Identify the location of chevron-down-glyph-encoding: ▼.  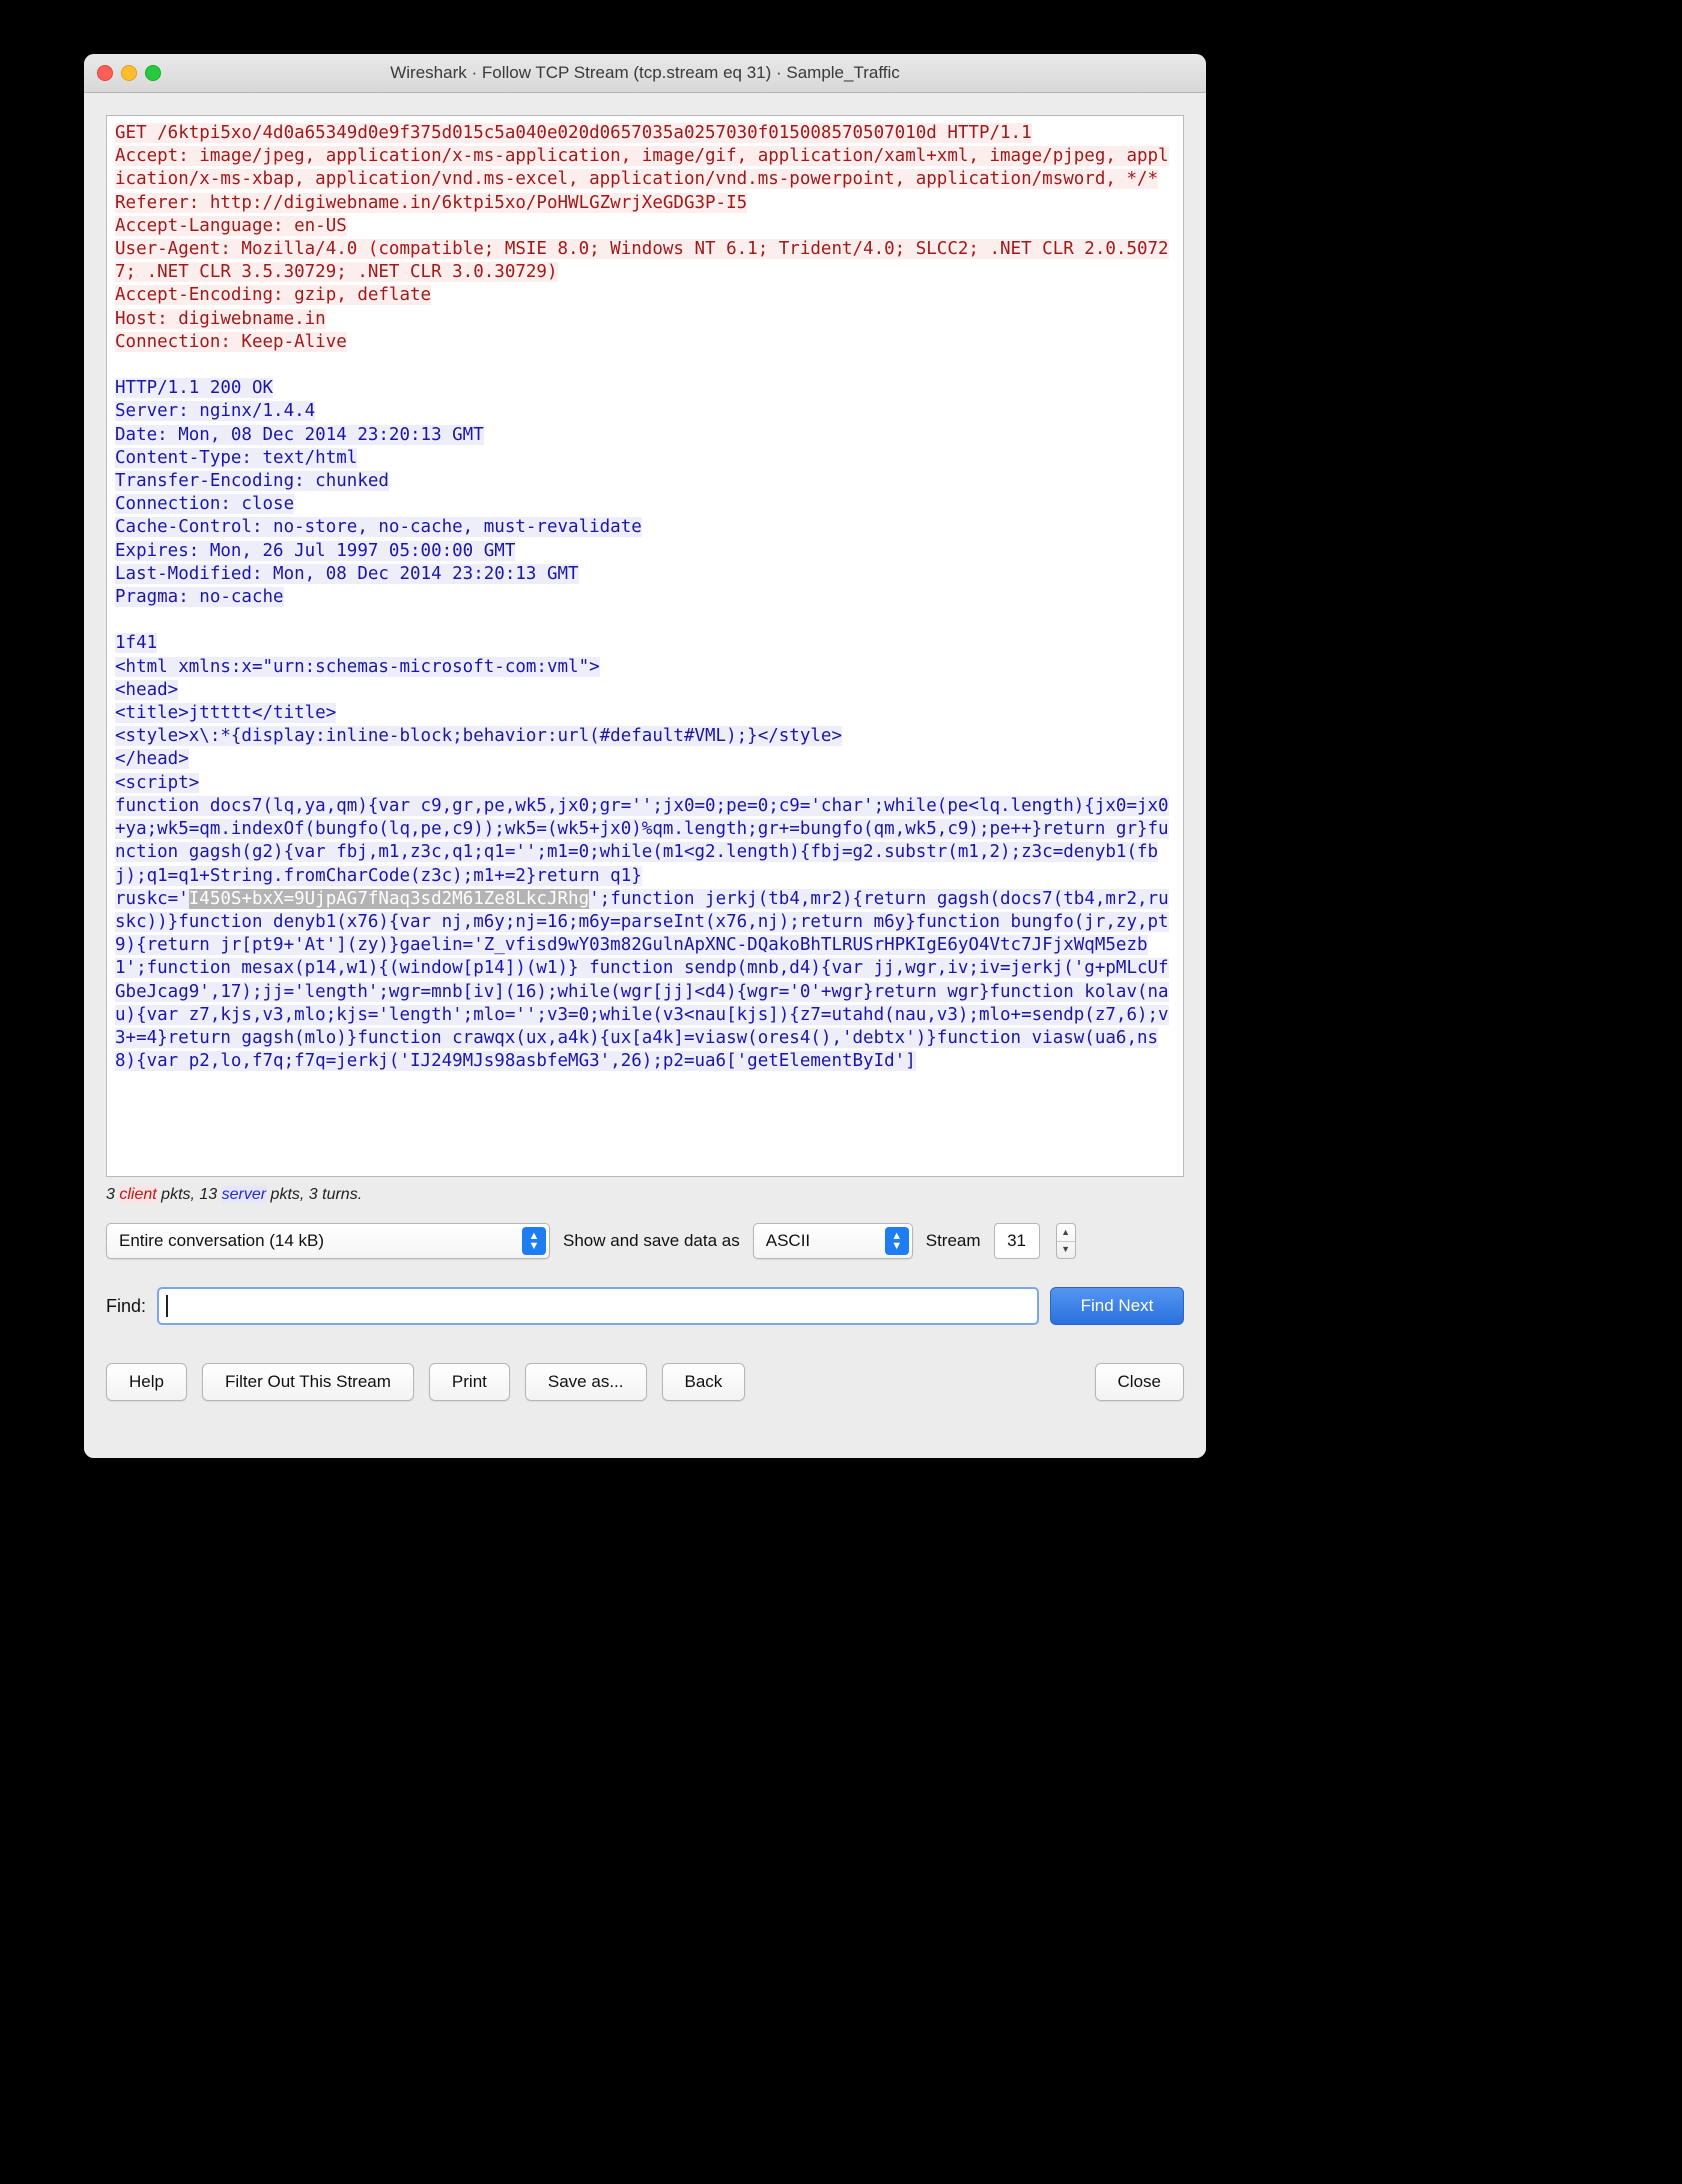
(897, 1246).